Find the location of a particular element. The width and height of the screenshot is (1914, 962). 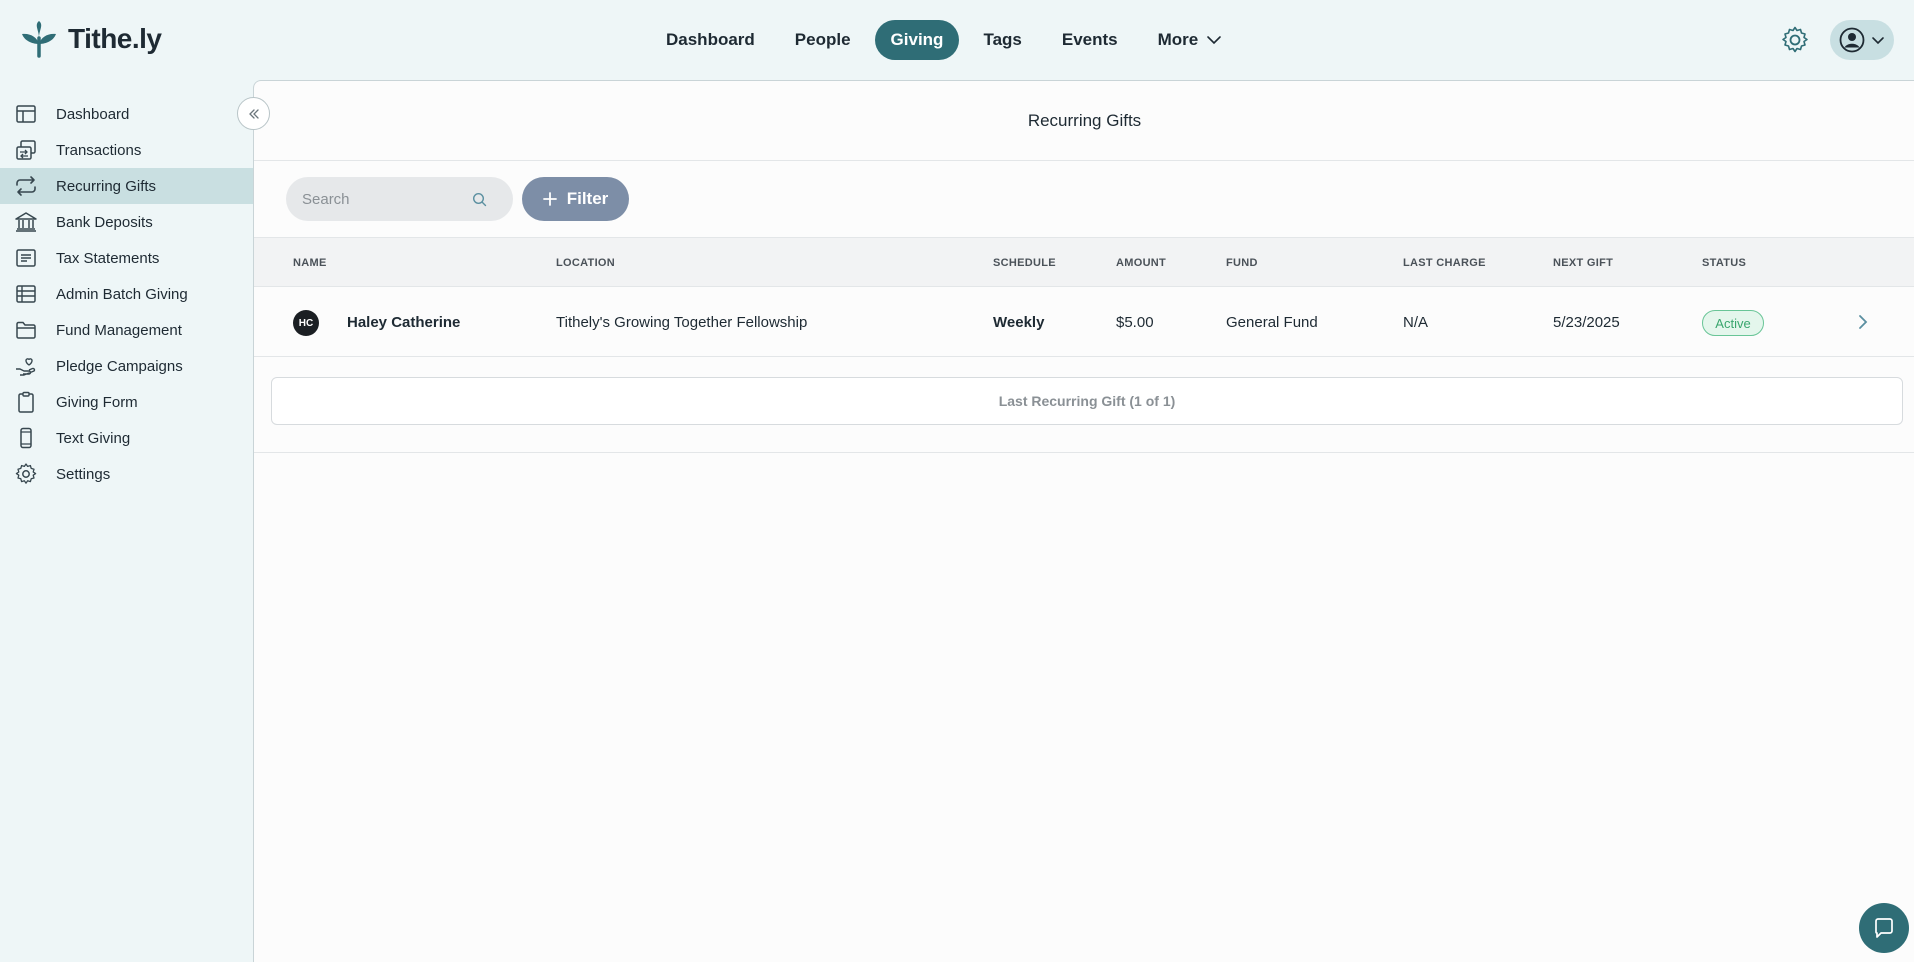

brand-logo: Tithe.ly is located at coordinates (91, 39).